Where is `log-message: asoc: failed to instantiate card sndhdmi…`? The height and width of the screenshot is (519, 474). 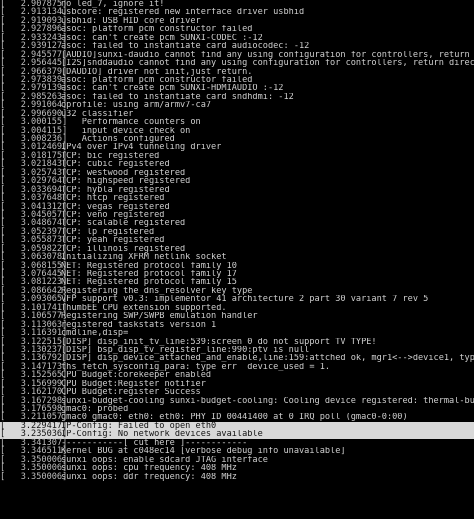
log-message: asoc: failed to instantiate card sndhdmi… is located at coordinates (177, 97).